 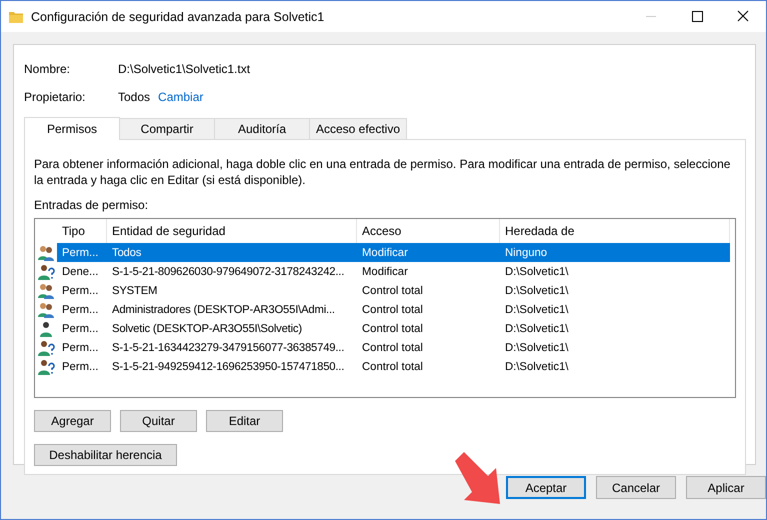 What do you see at coordinates (393, 252) in the screenshot?
I see `permission-entry: Perm... Todos Modificar Ninguno` at bounding box center [393, 252].